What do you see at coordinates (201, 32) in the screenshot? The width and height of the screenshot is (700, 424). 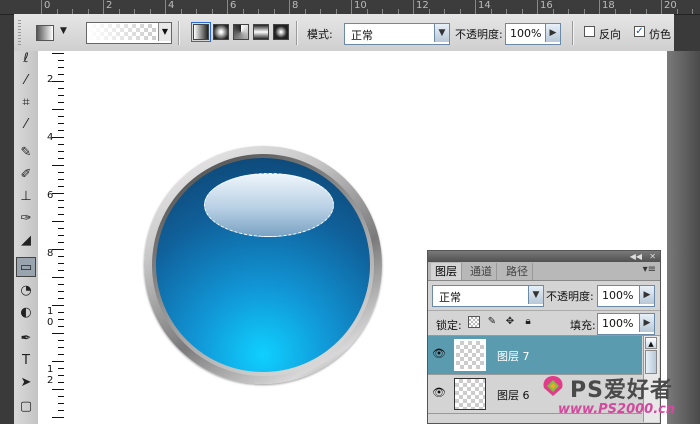 I see `linear-gradient-button` at bounding box center [201, 32].